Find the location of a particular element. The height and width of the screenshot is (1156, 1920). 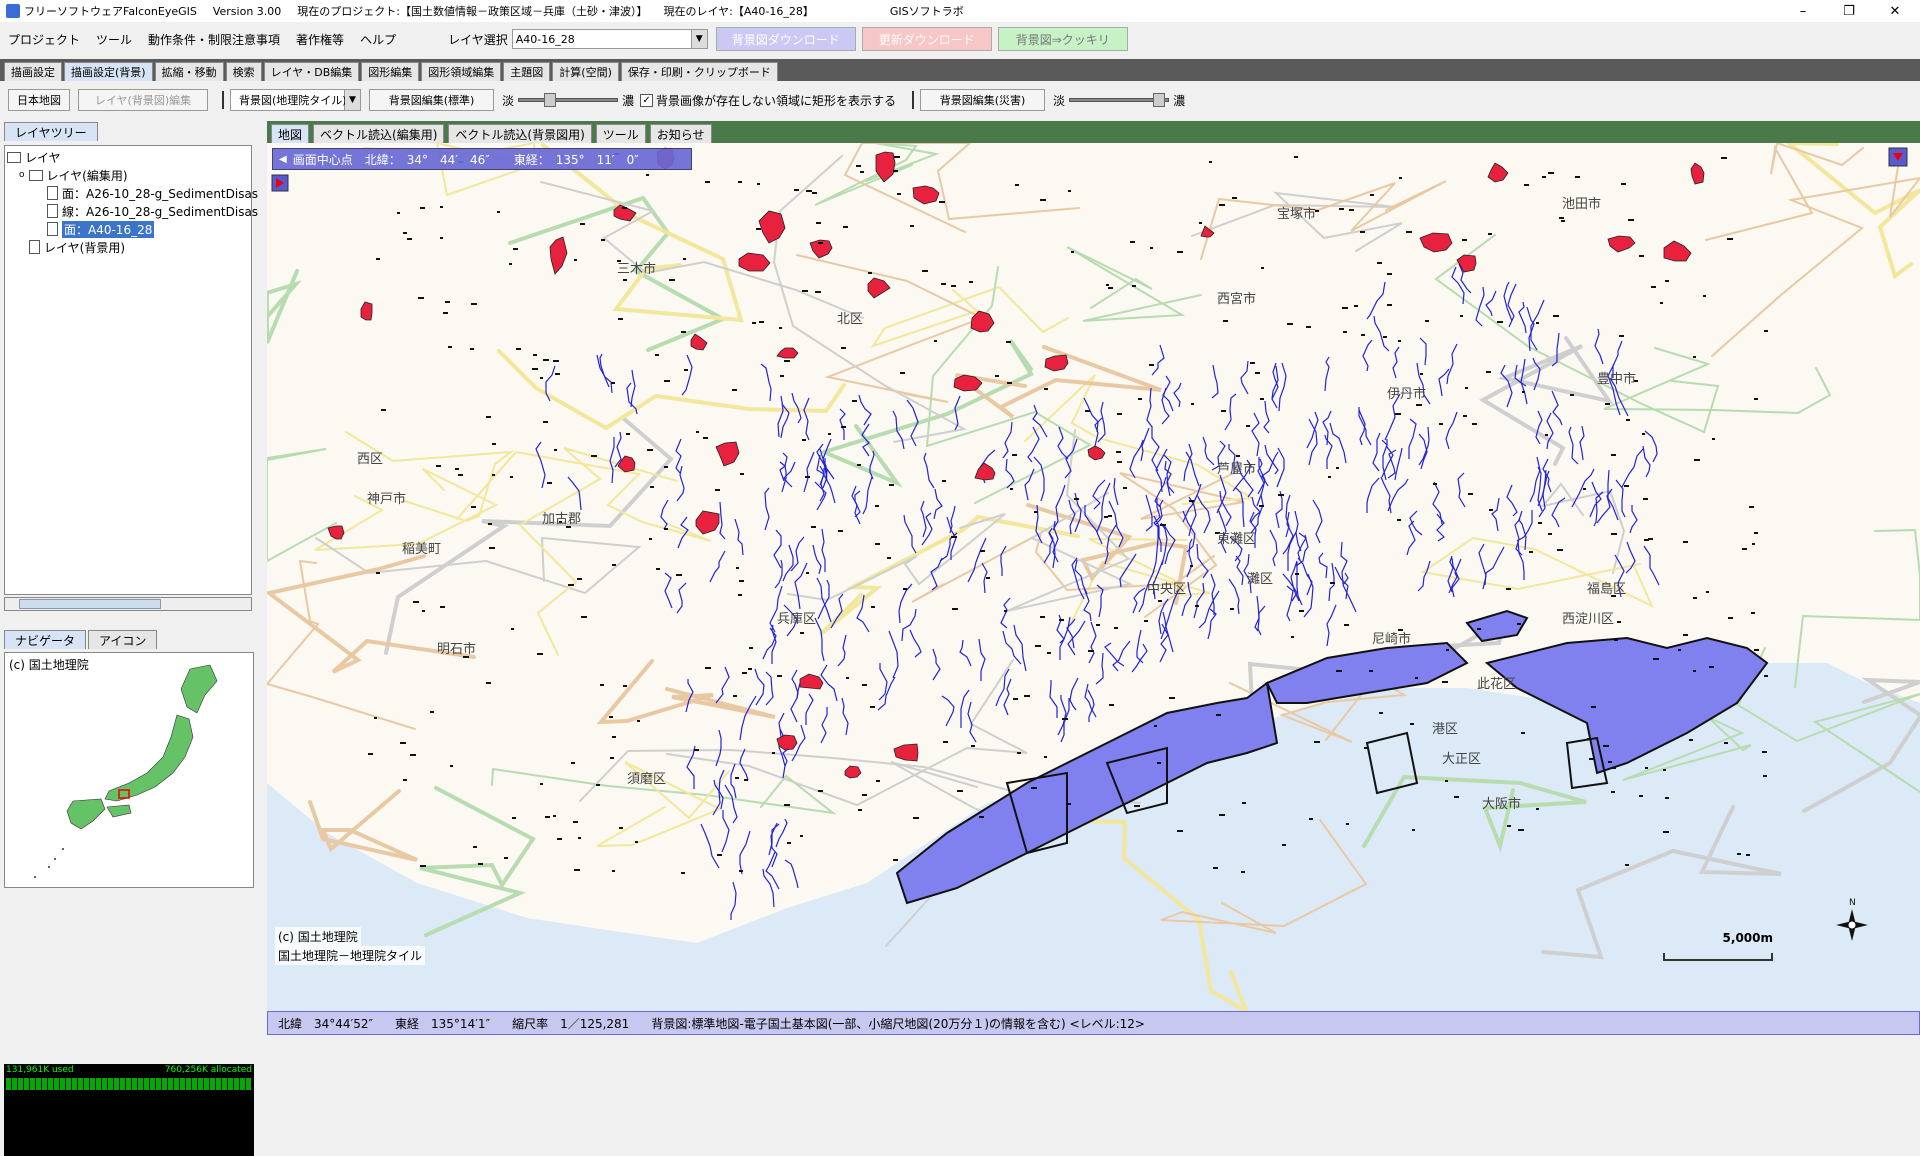

tab-search: 検索 is located at coordinates (243, 71).